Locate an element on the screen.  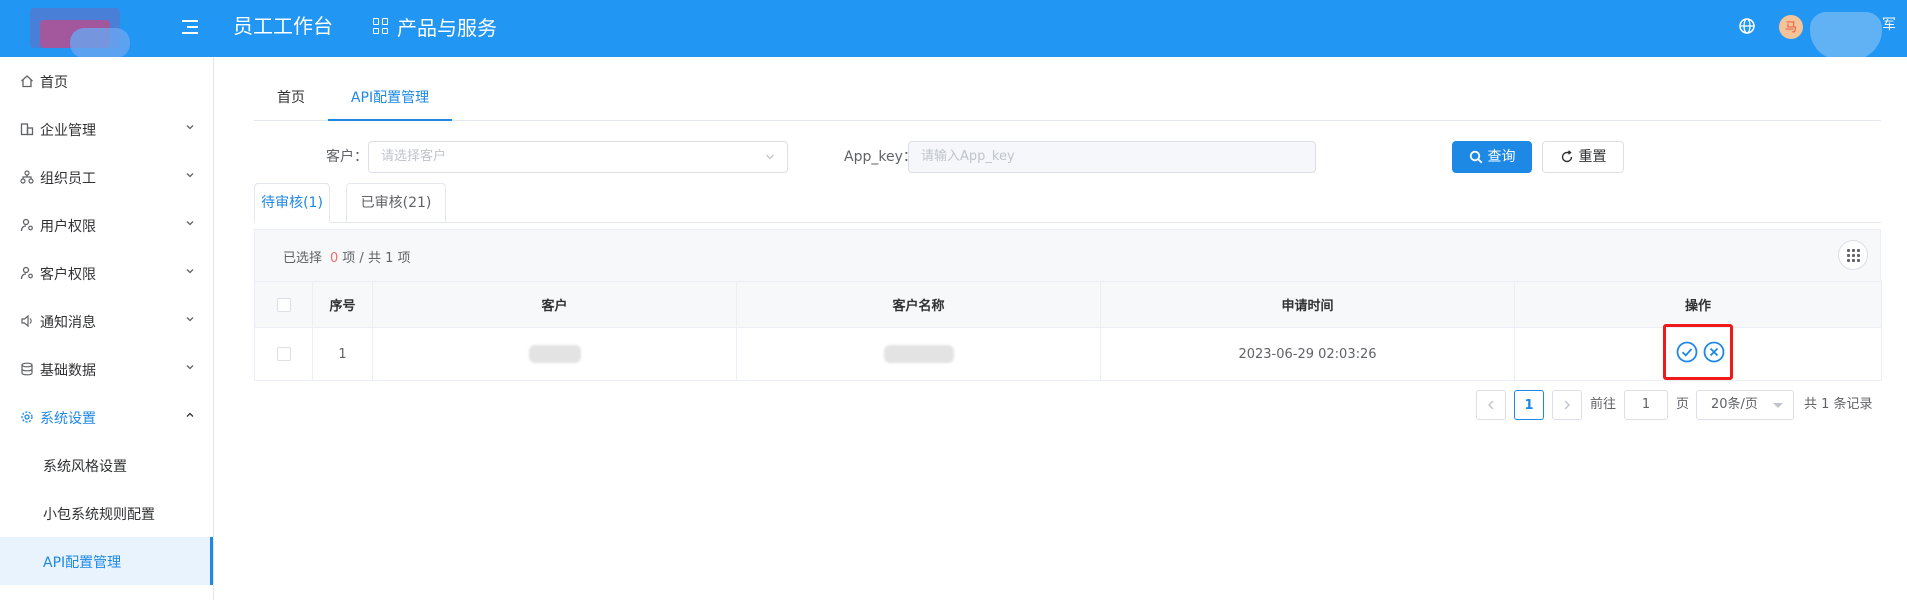
org-icon is located at coordinates (27, 177).